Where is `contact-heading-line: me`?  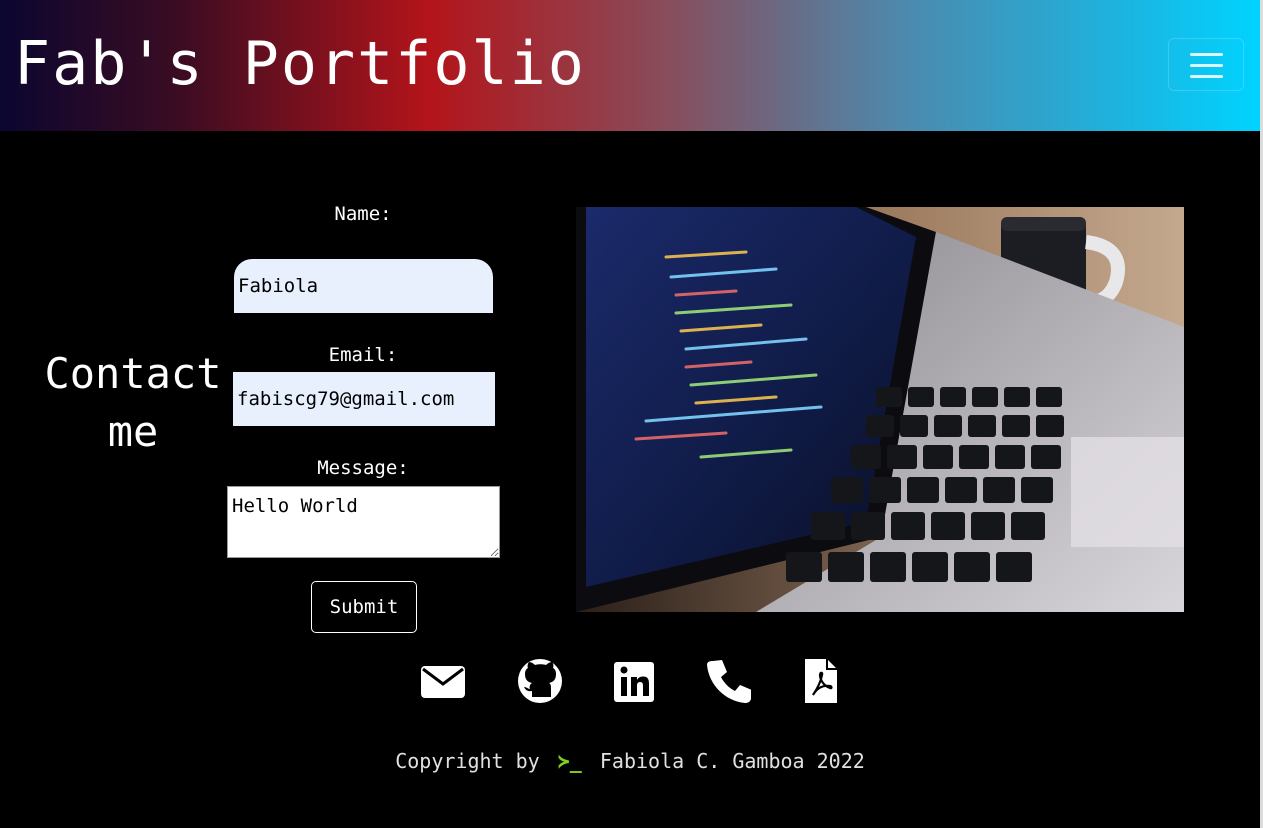 contact-heading-line: me is located at coordinates (133, 431).